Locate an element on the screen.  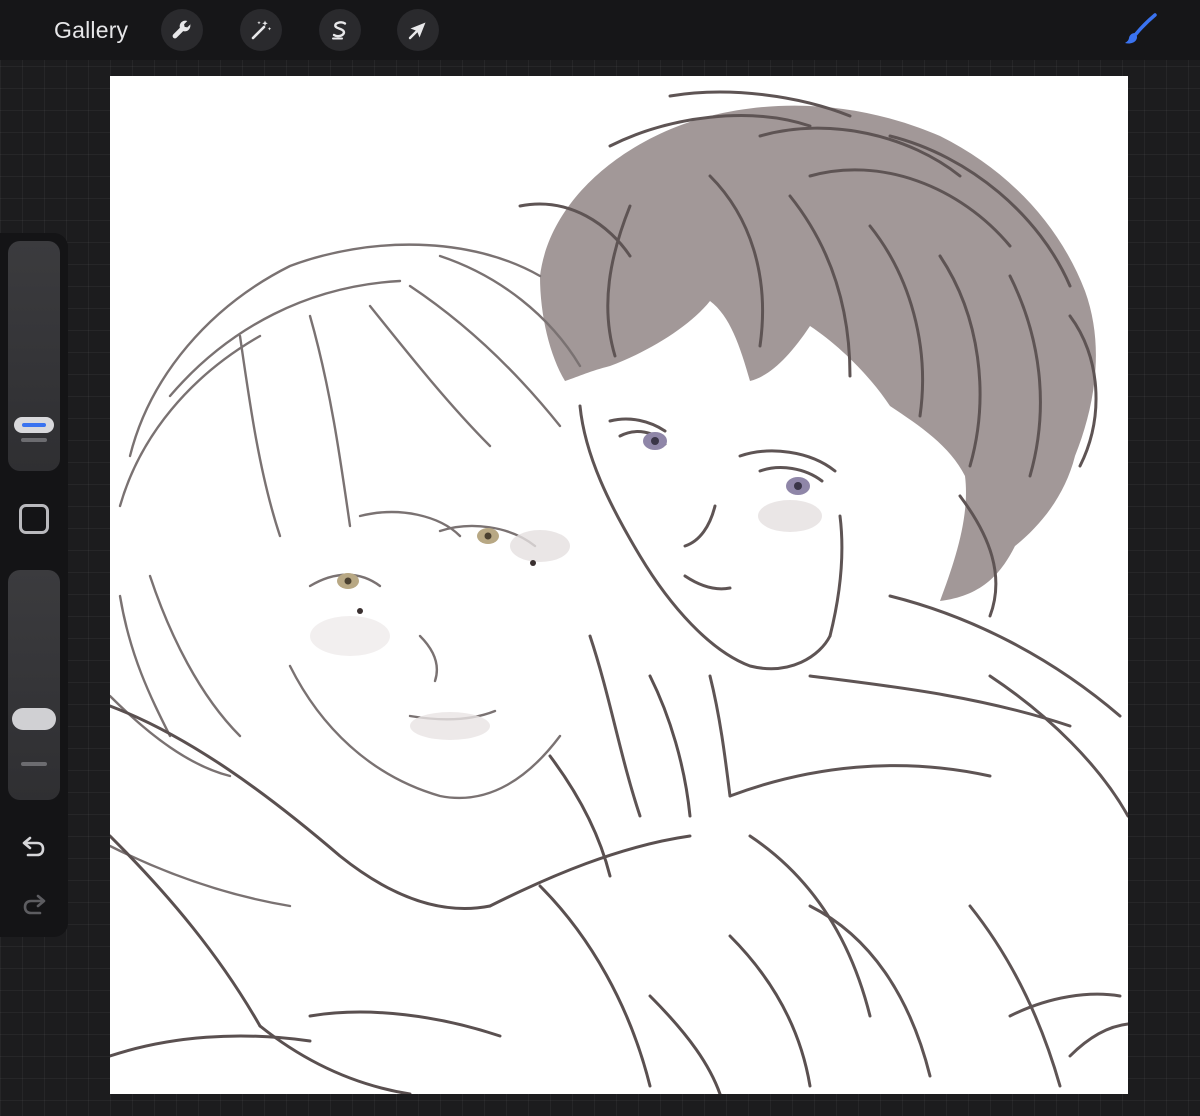
redo-icon is located at coordinates (34, 904).